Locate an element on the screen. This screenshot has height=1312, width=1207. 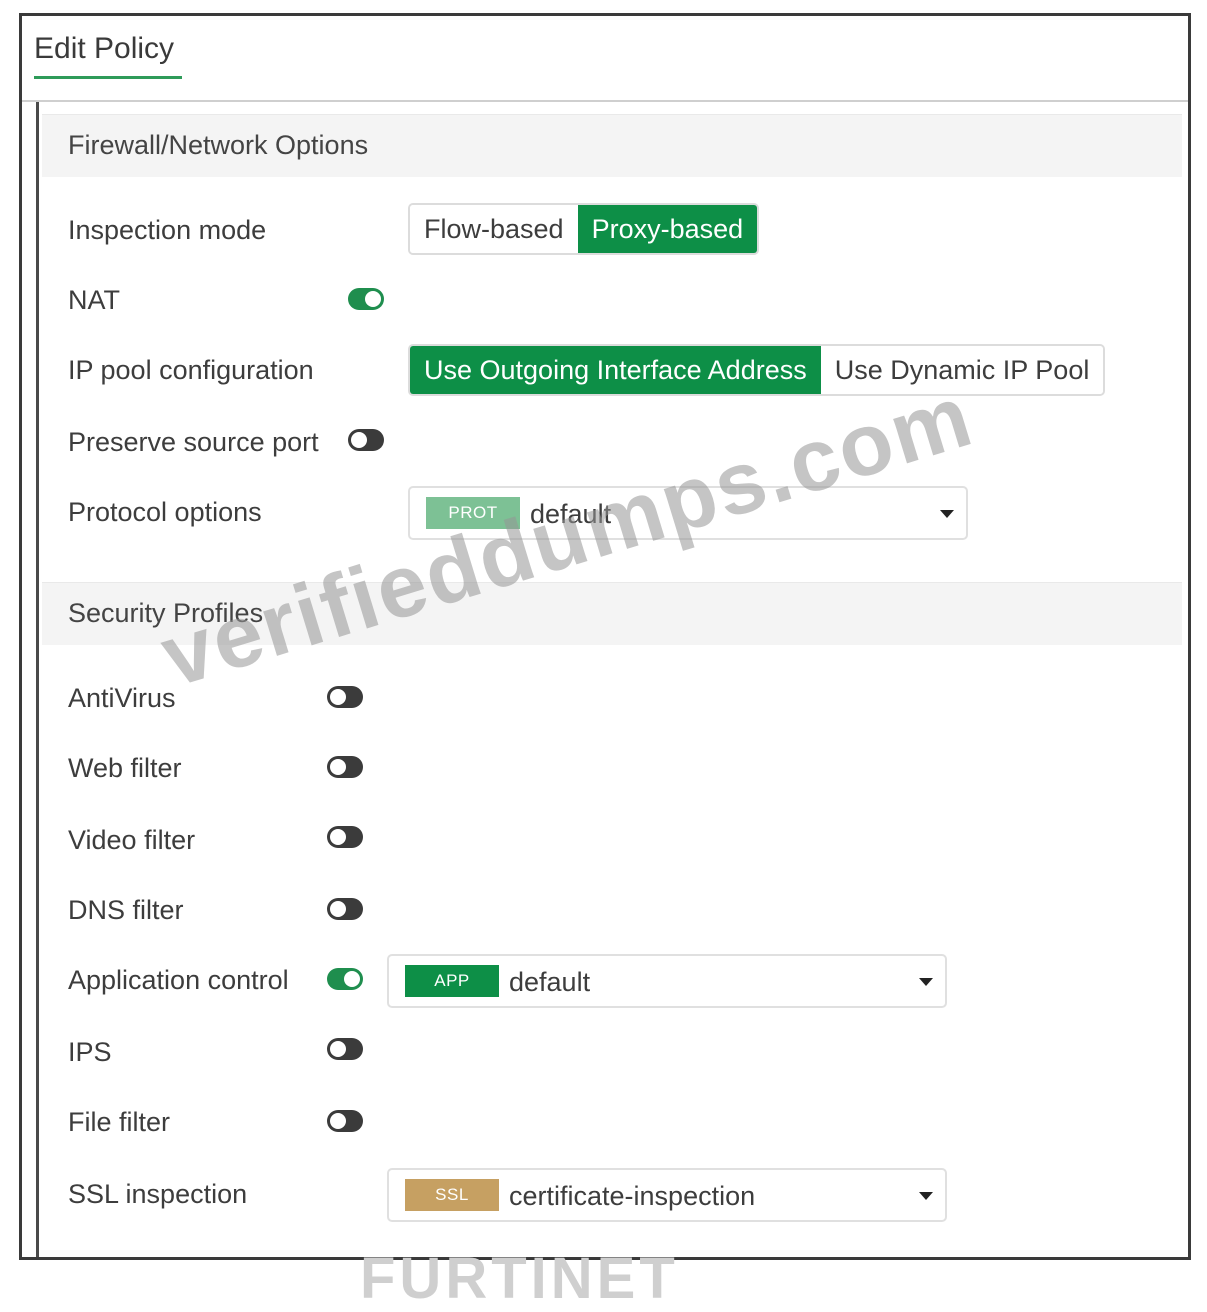
dns-filter-toggle is located at coordinates (345, 909).